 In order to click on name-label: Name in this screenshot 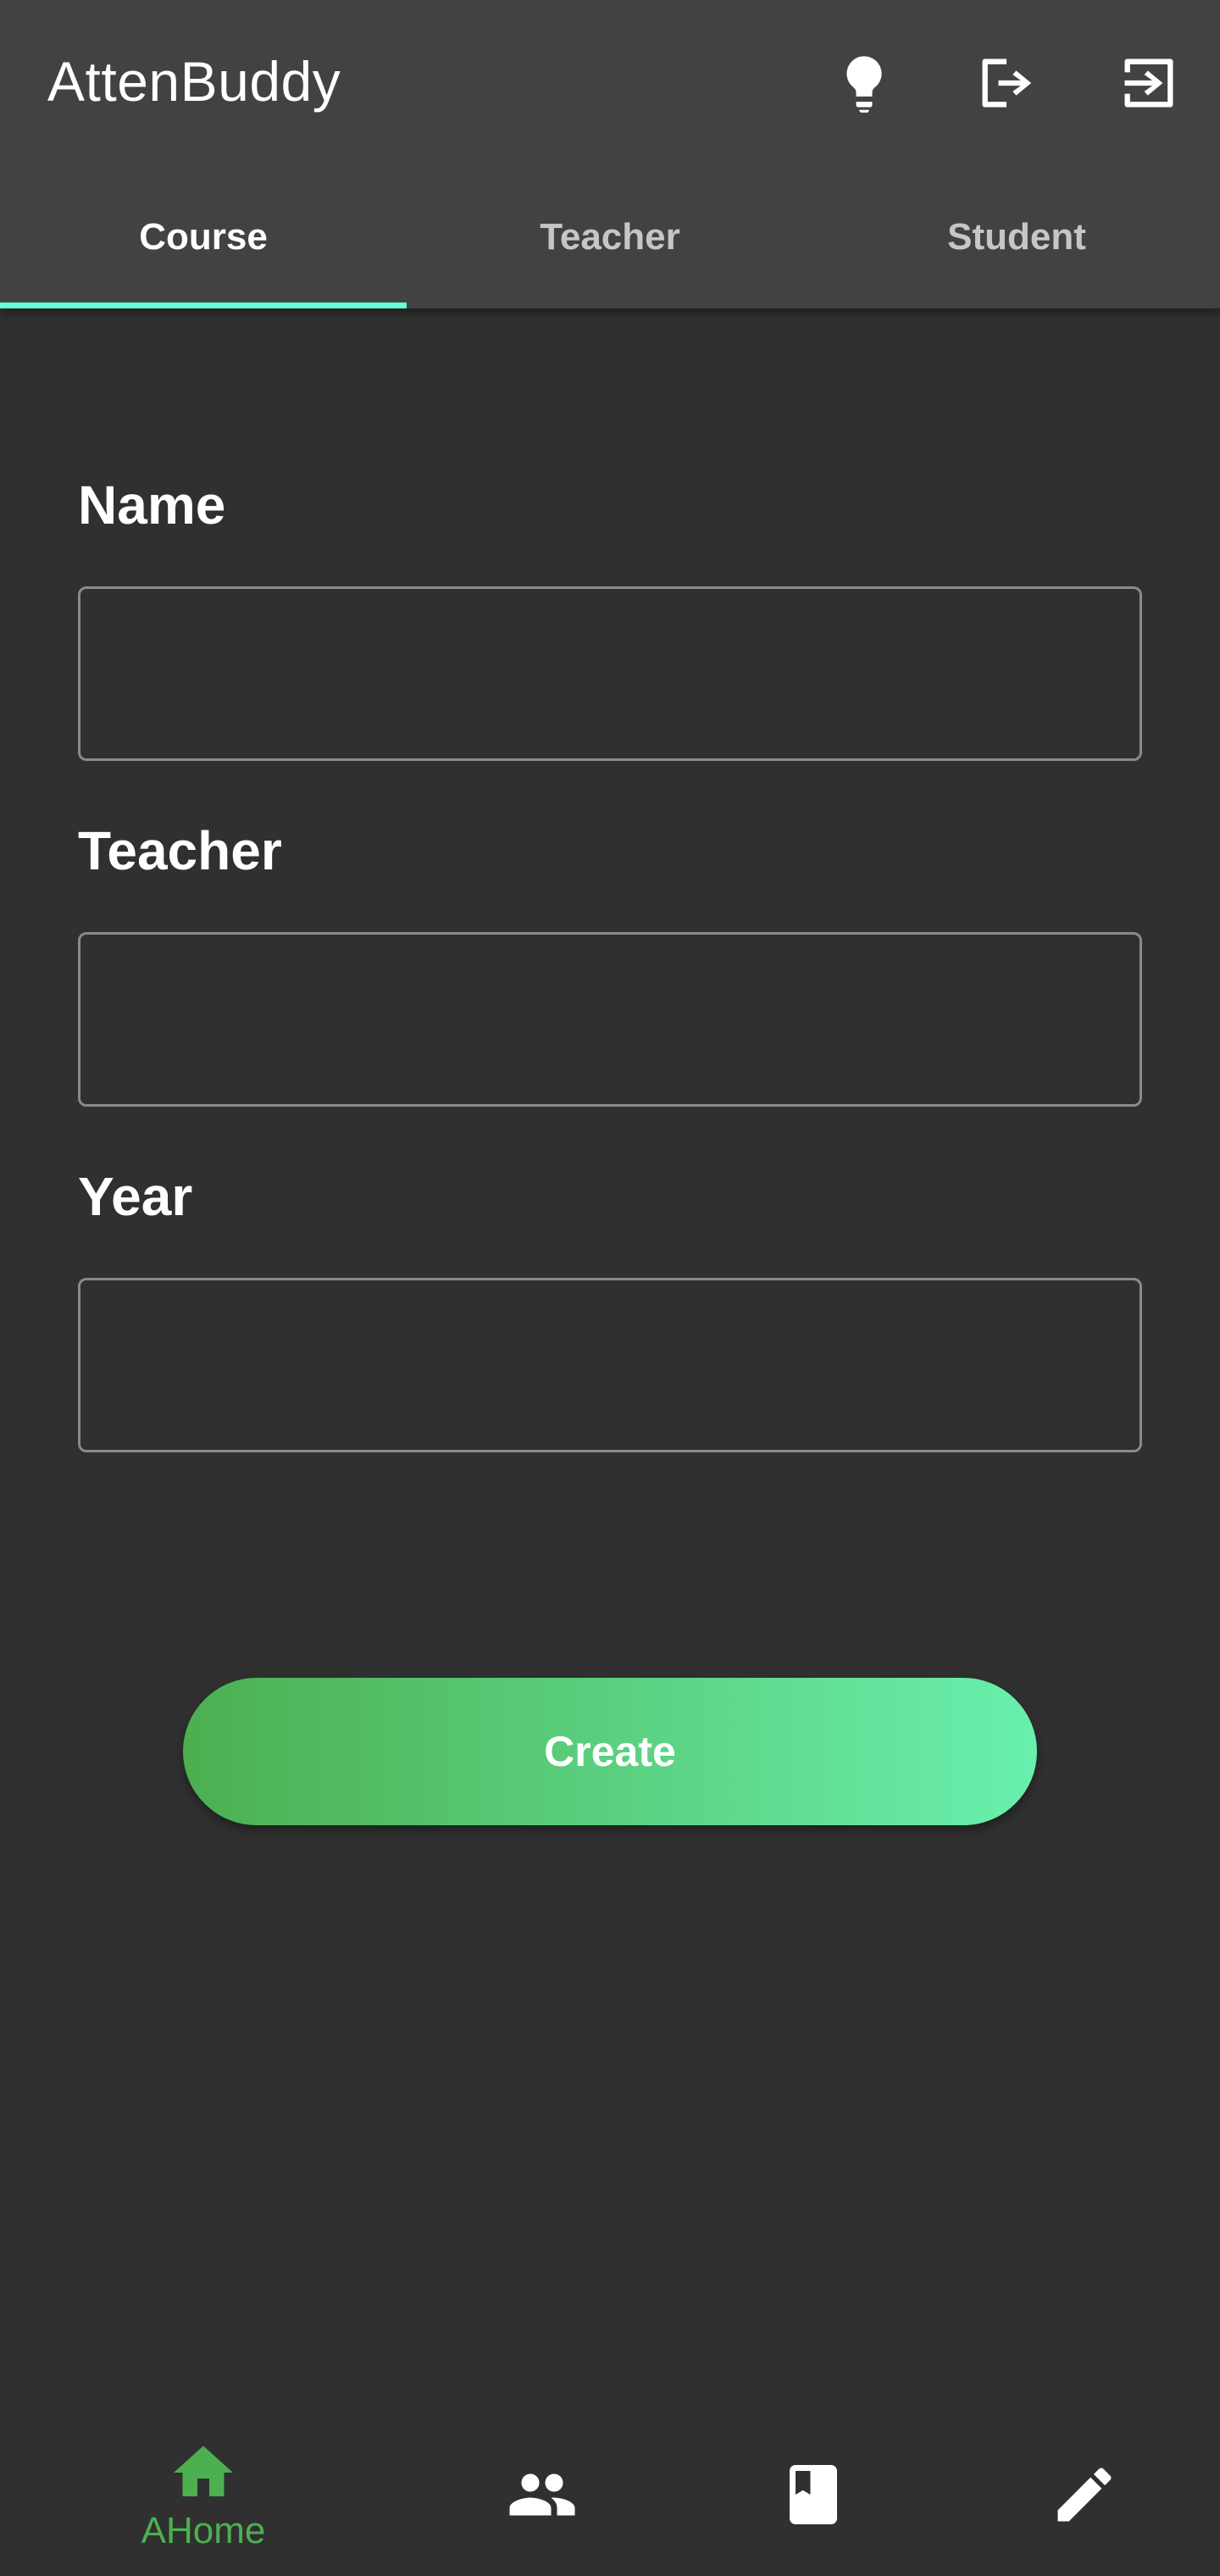, I will do `click(152, 505)`.